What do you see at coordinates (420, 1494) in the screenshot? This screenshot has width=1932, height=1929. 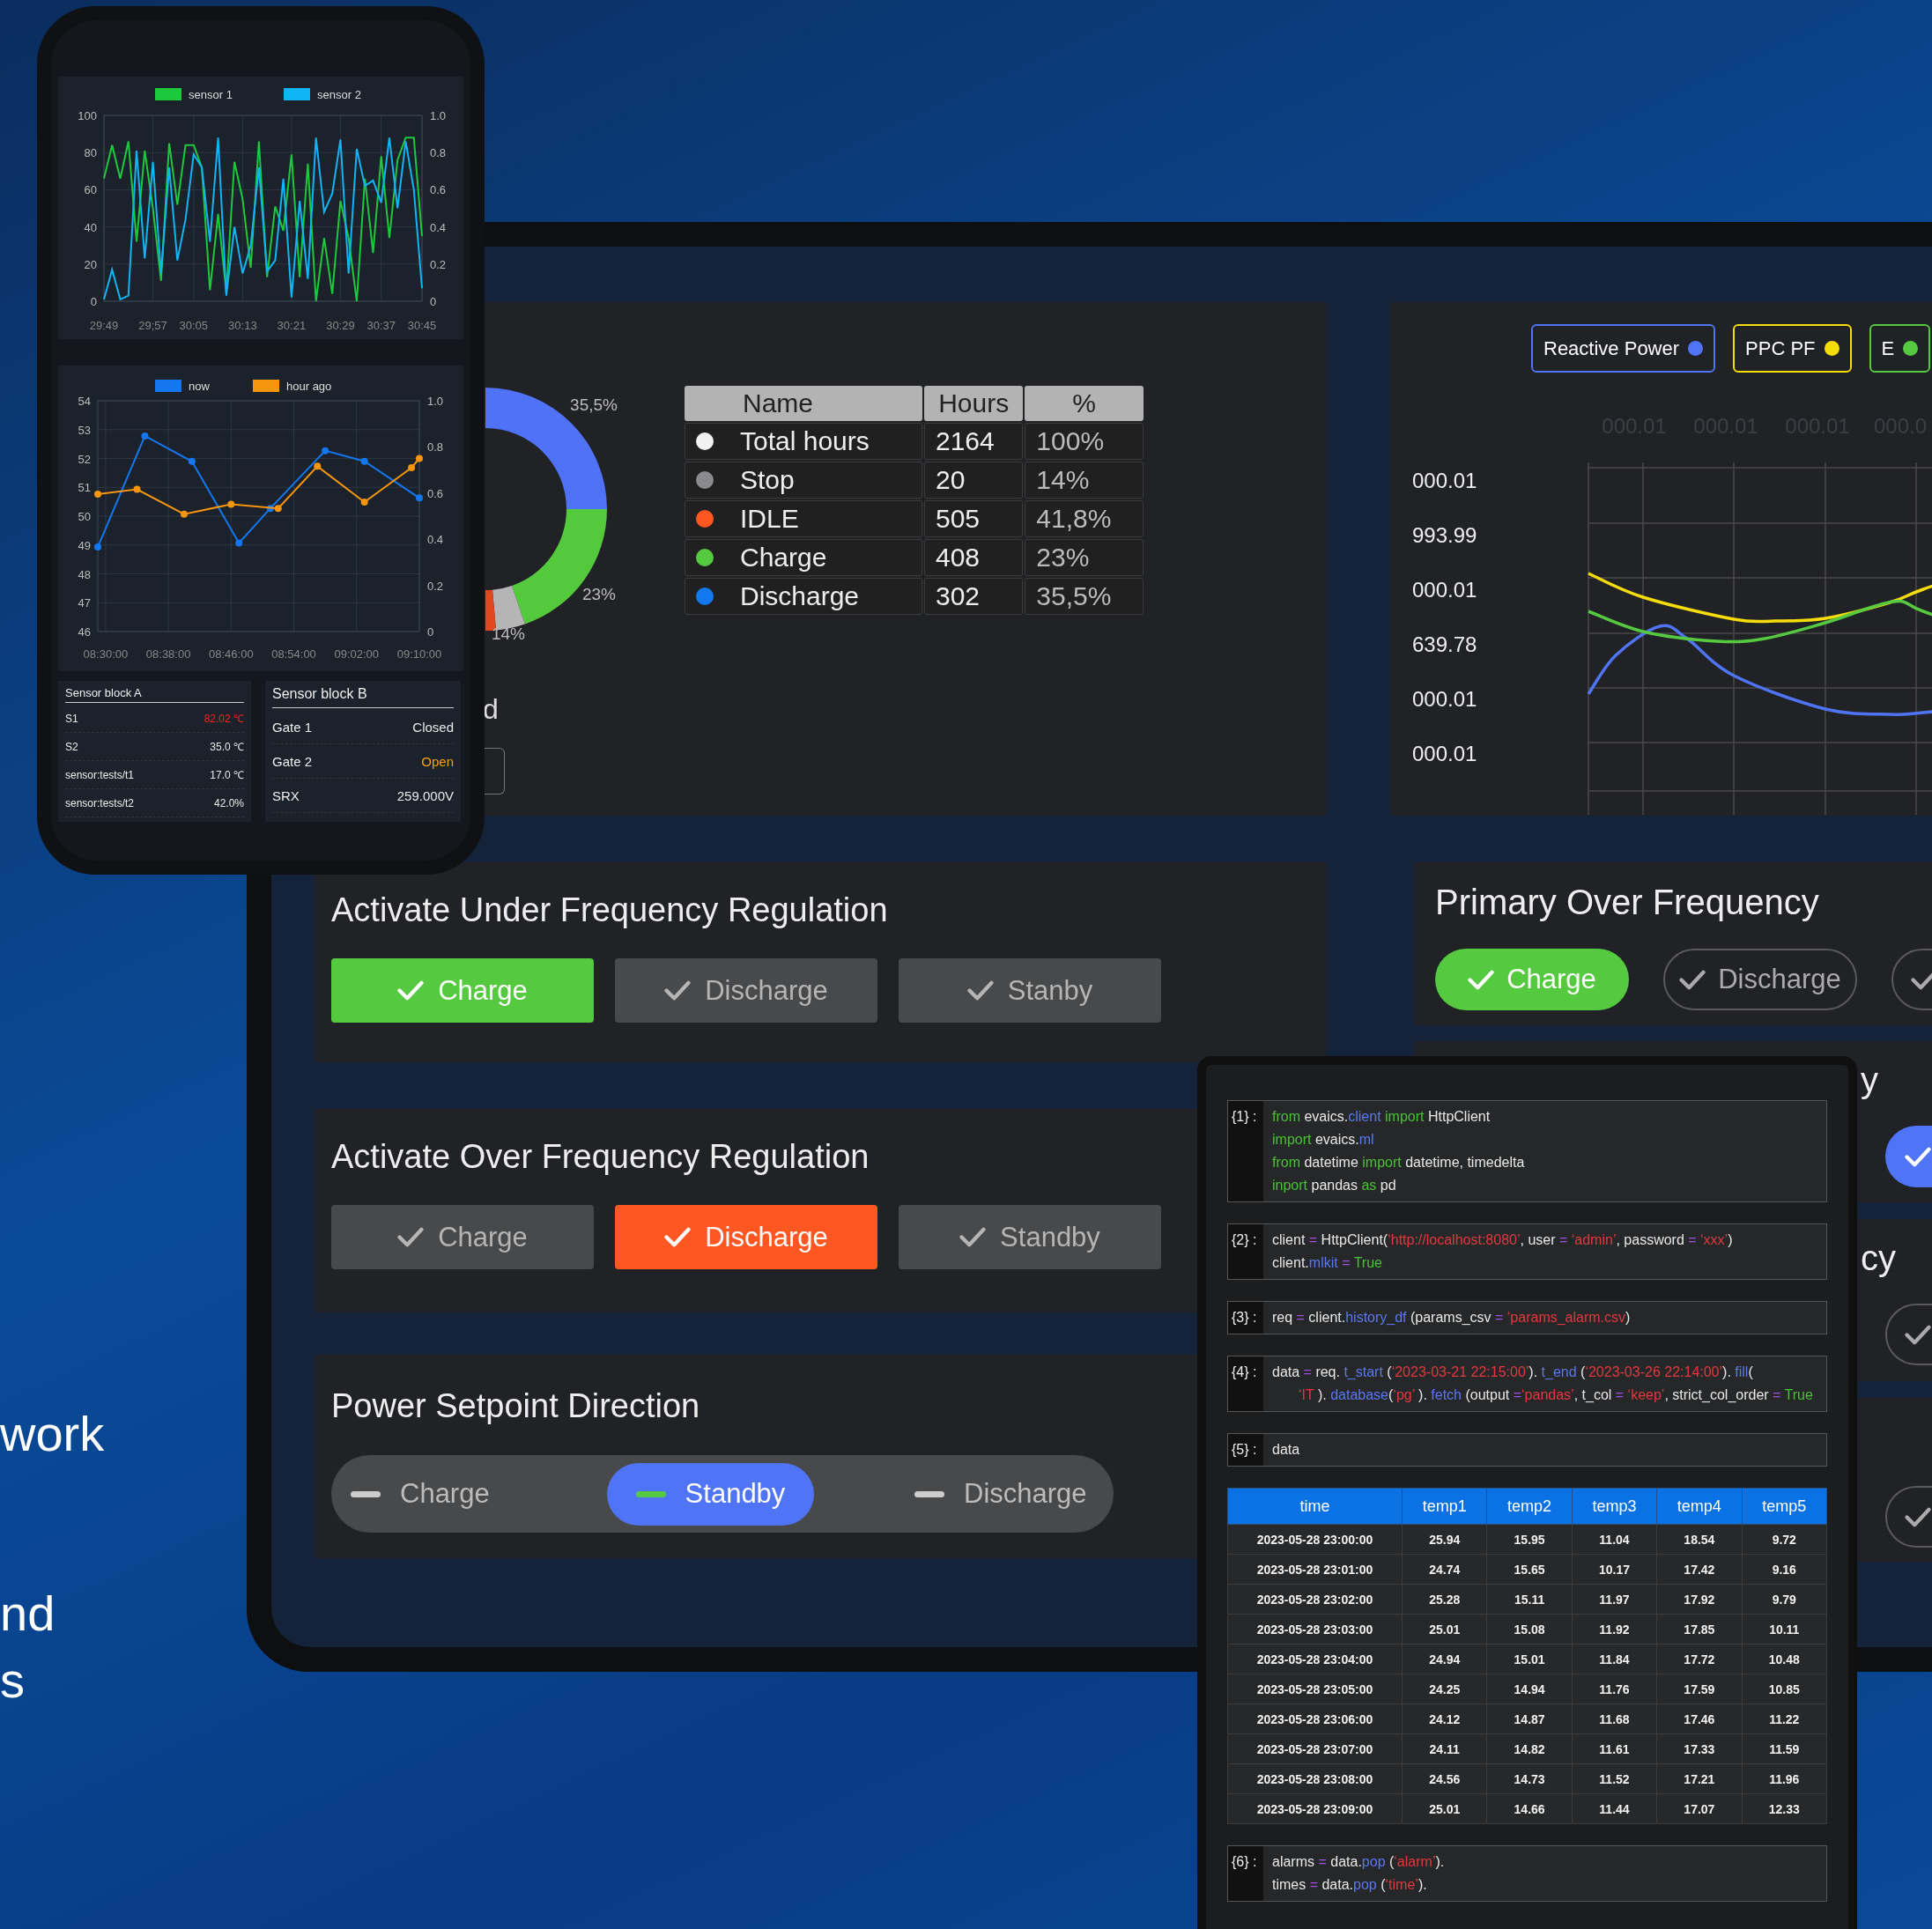 I see `segment-option: Charge` at bounding box center [420, 1494].